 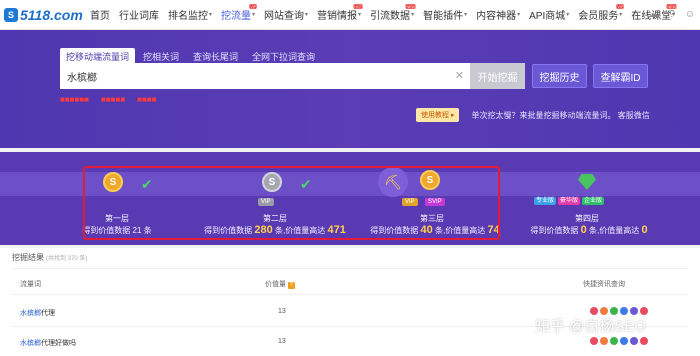 I want to click on nav-item-label: 营销情报, so click(x=337, y=16).